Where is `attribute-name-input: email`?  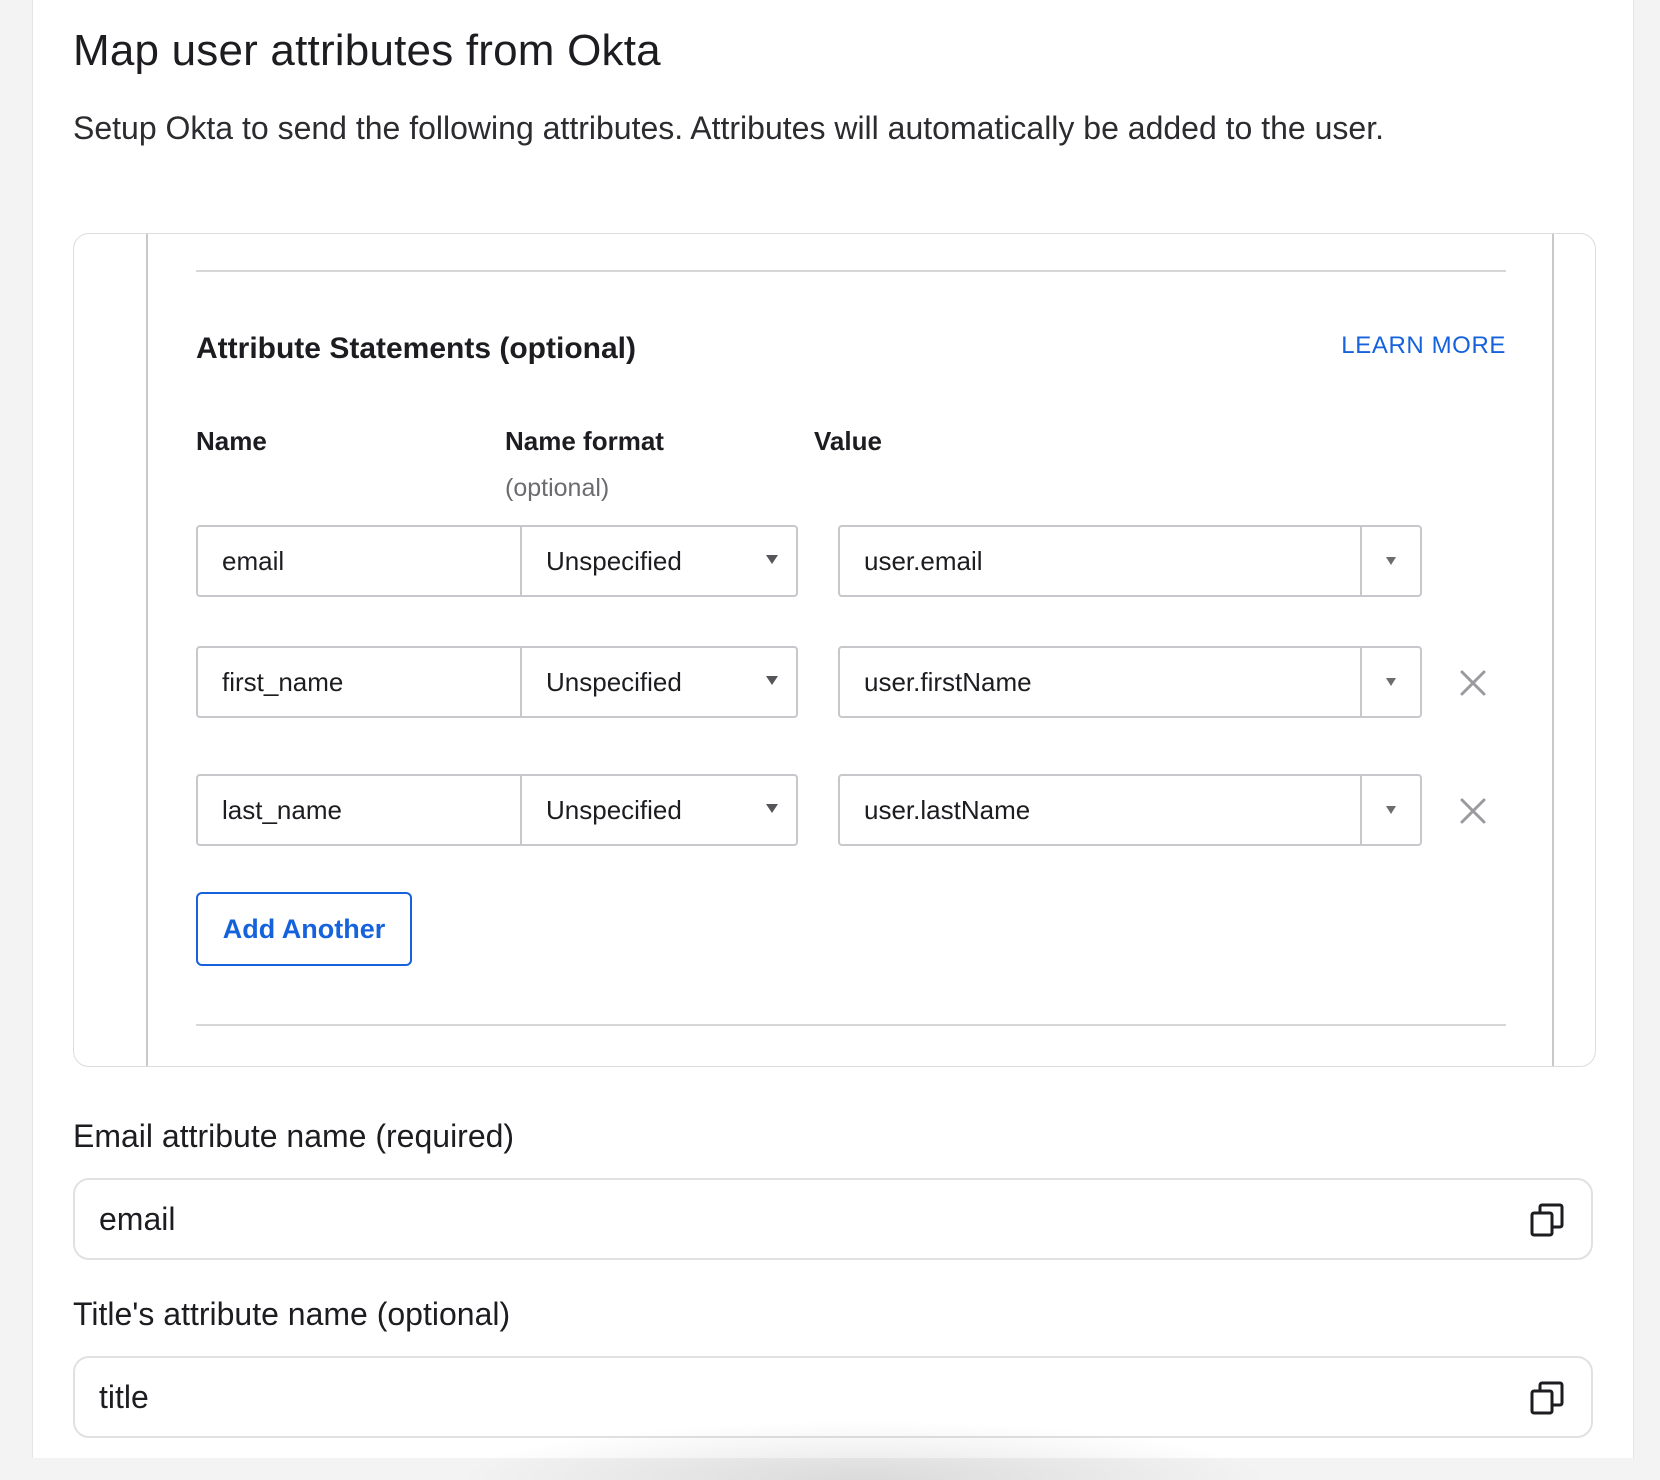 attribute-name-input: email is located at coordinates (359, 561).